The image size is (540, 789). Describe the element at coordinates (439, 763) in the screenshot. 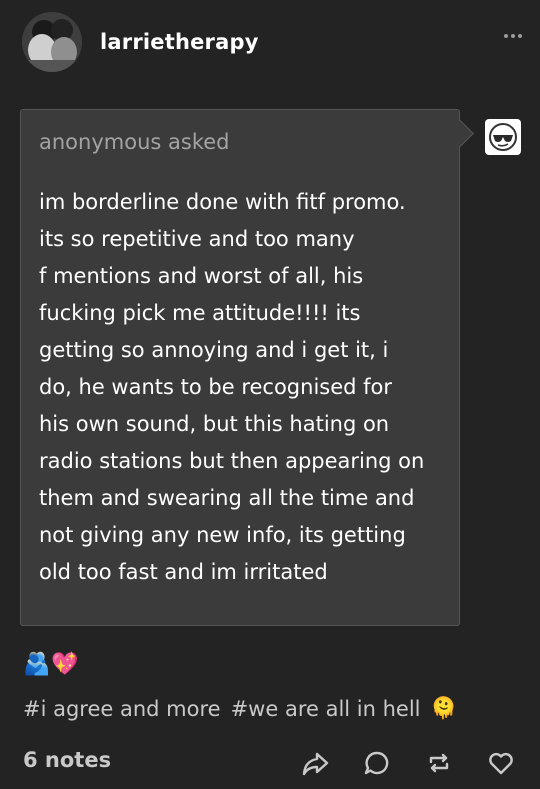

I see `reblog-icon` at that location.